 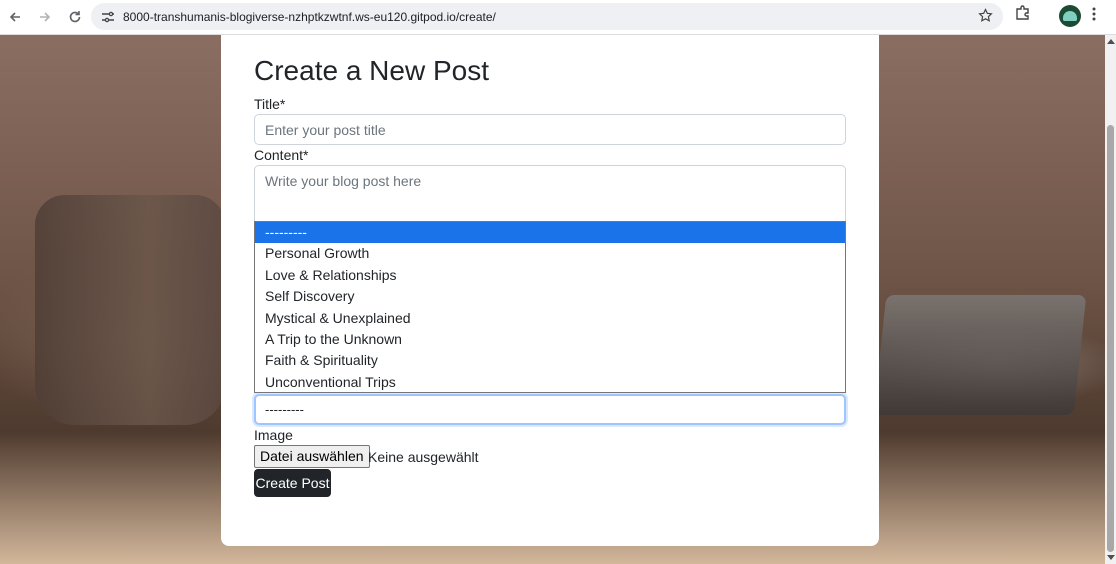 I want to click on dropdown-option: Love & Relationships, so click(x=550, y=275).